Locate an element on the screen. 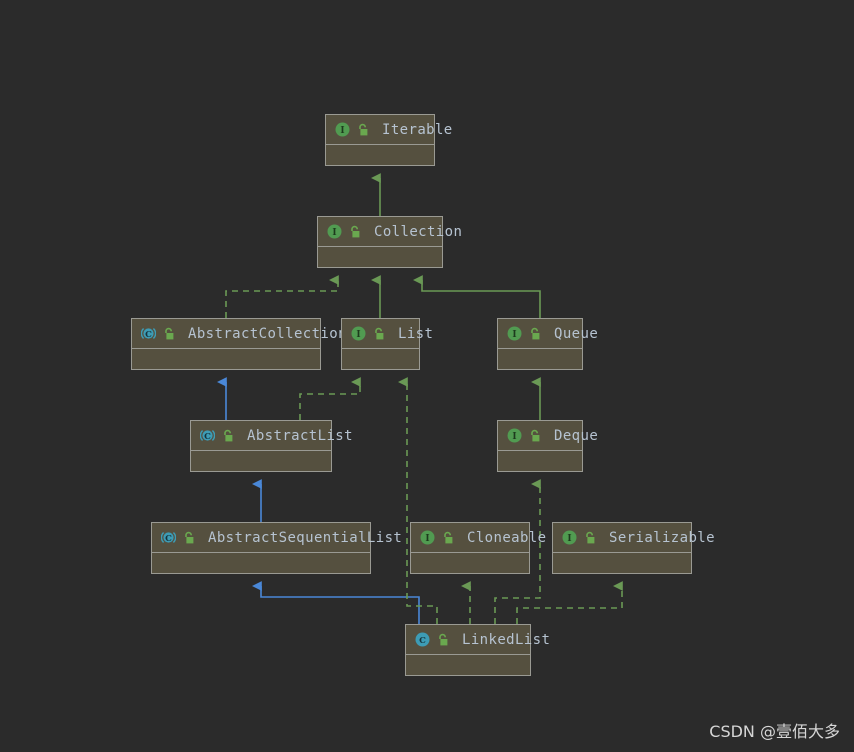  uml-node-label: Serializable is located at coordinates (662, 537).